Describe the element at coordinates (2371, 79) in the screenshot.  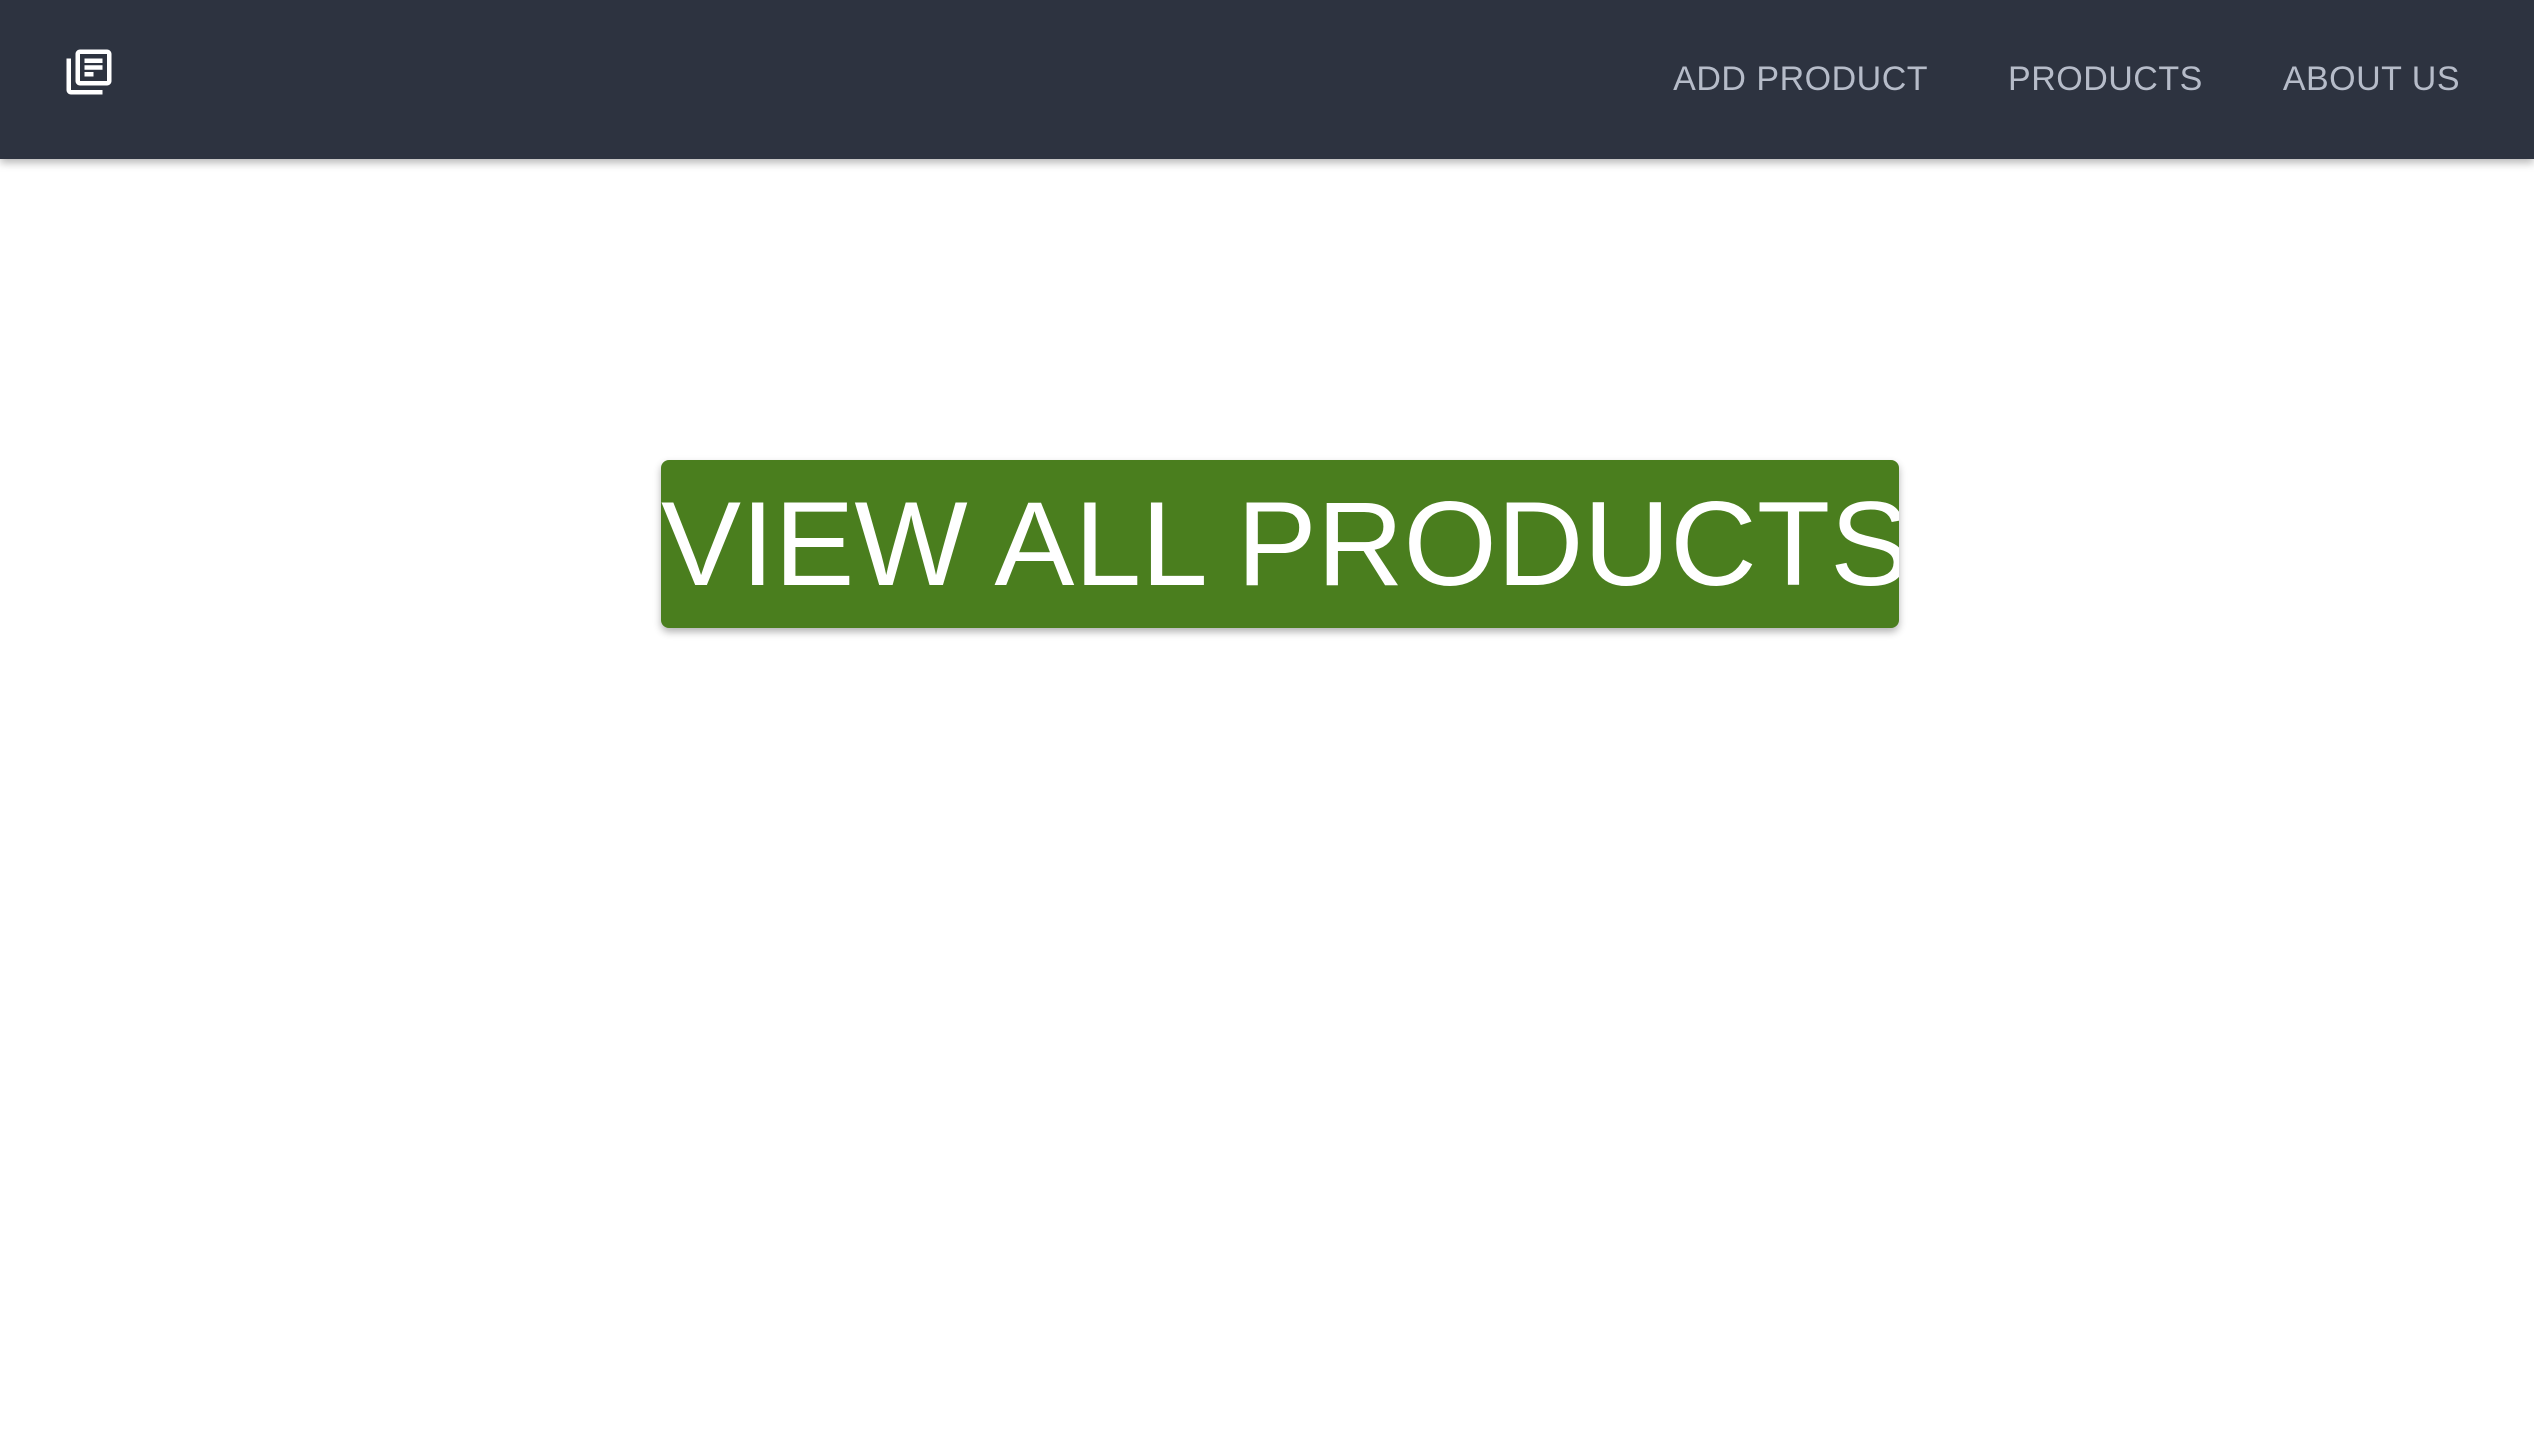
I see `nav-link-about-us: ABOUT US` at that location.